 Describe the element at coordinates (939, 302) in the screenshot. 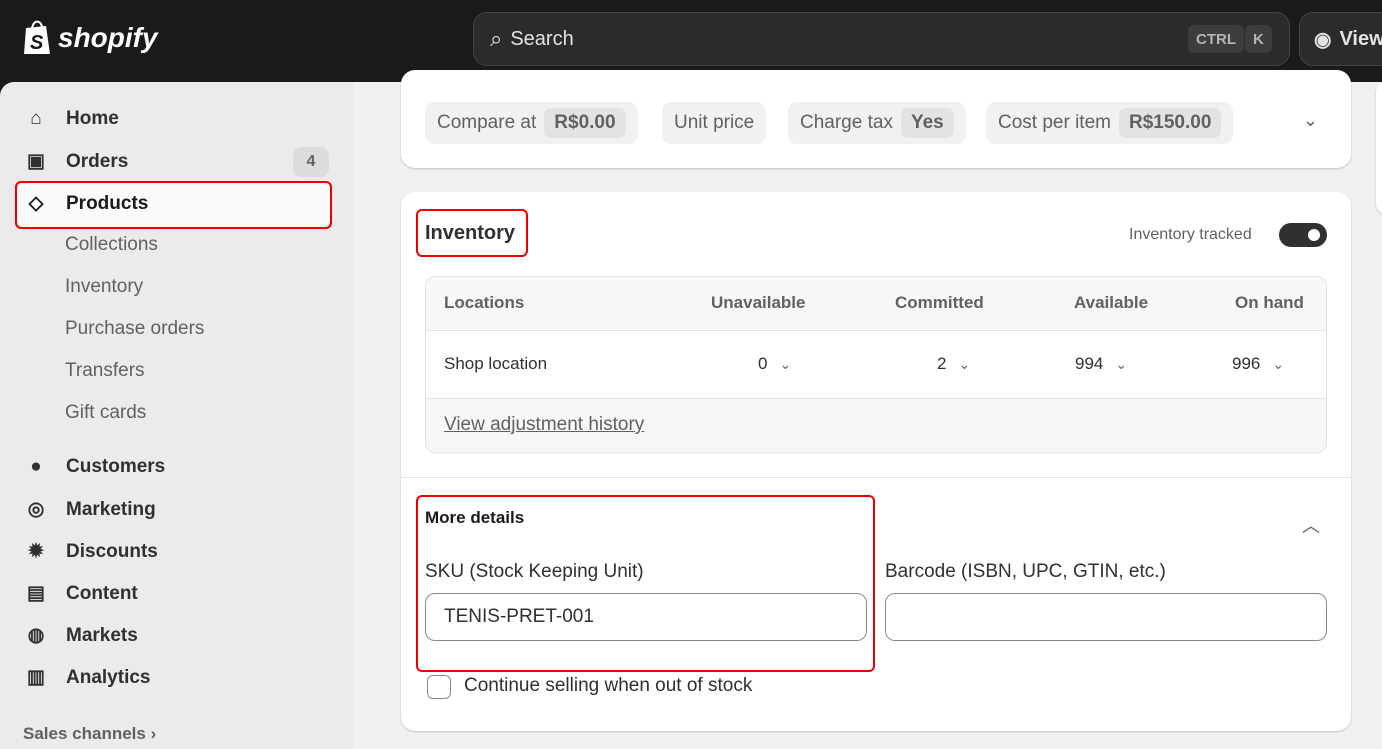

I see `col-header: Committed` at that location.